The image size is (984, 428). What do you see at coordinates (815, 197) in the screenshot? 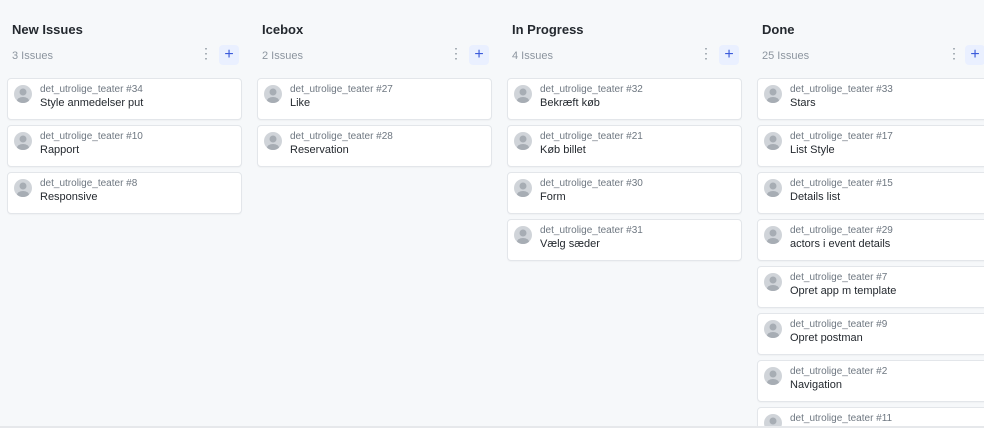
I see `issue-title: Details list` at bounding box center [815, 197].